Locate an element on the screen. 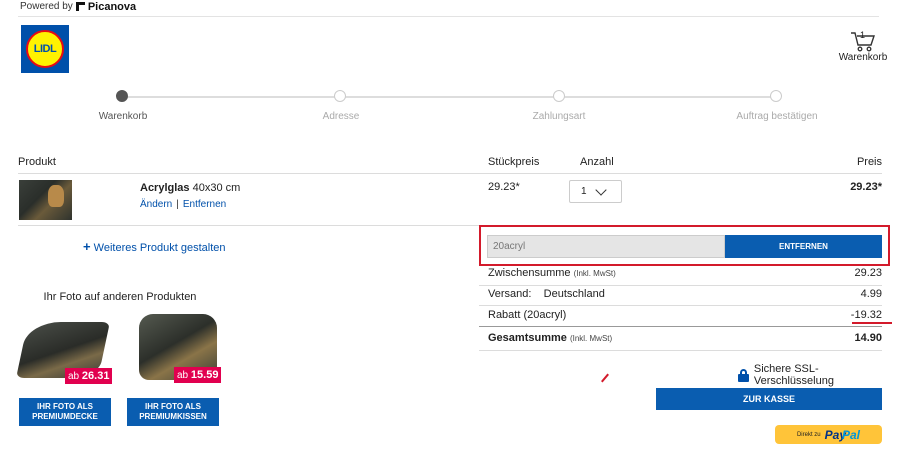 This screenshot has width=897, height=455. subtotal-note: (Inkl. MwSt) is located at coordinates (594, 273).